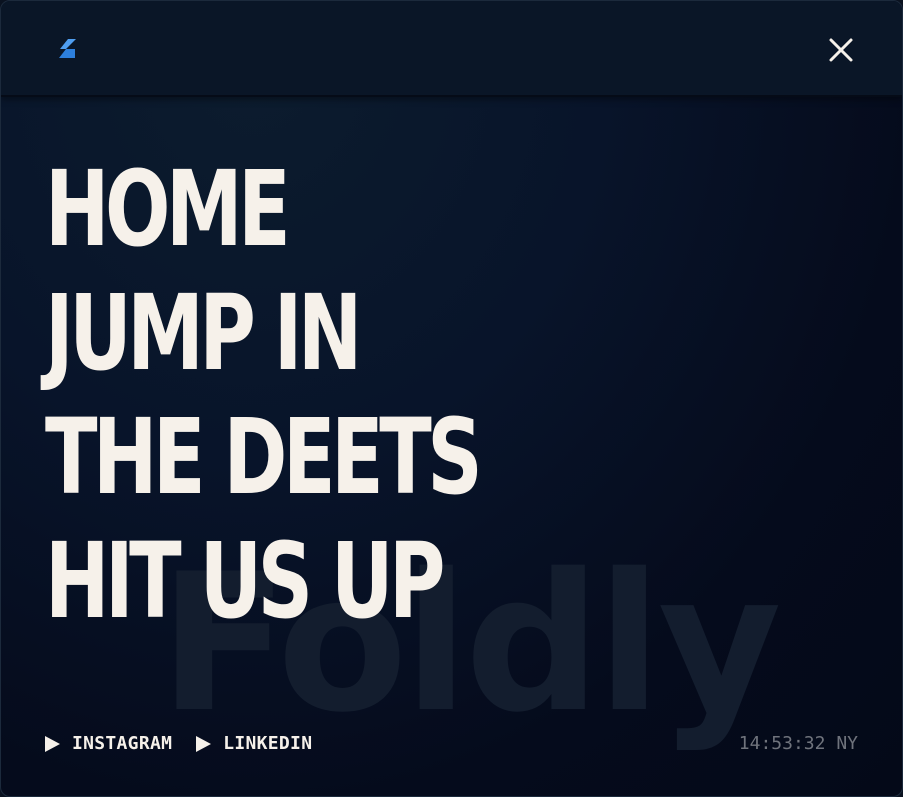 Image resolution: width=903 pixels, height=797 pixels. I want to click on instagram-link: INSTAGRAM, so click(108, 743).